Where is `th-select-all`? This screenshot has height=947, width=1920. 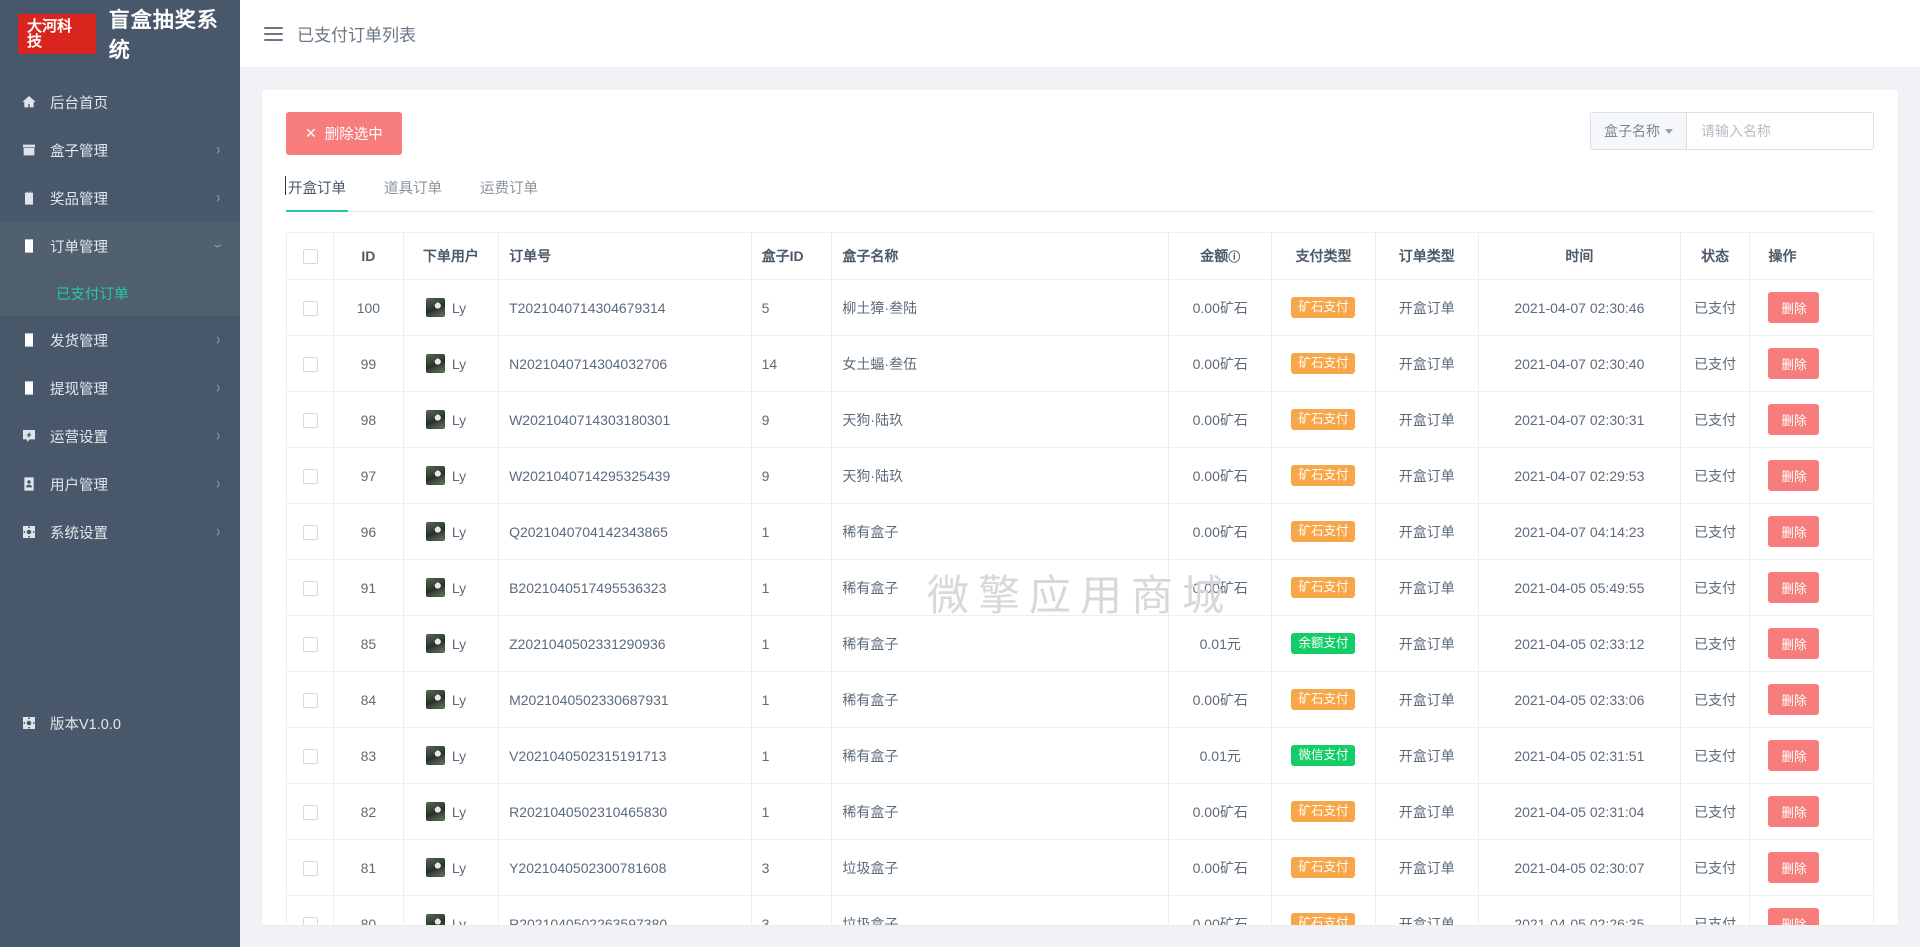 th-select-all is located at coordinates (310, 256).